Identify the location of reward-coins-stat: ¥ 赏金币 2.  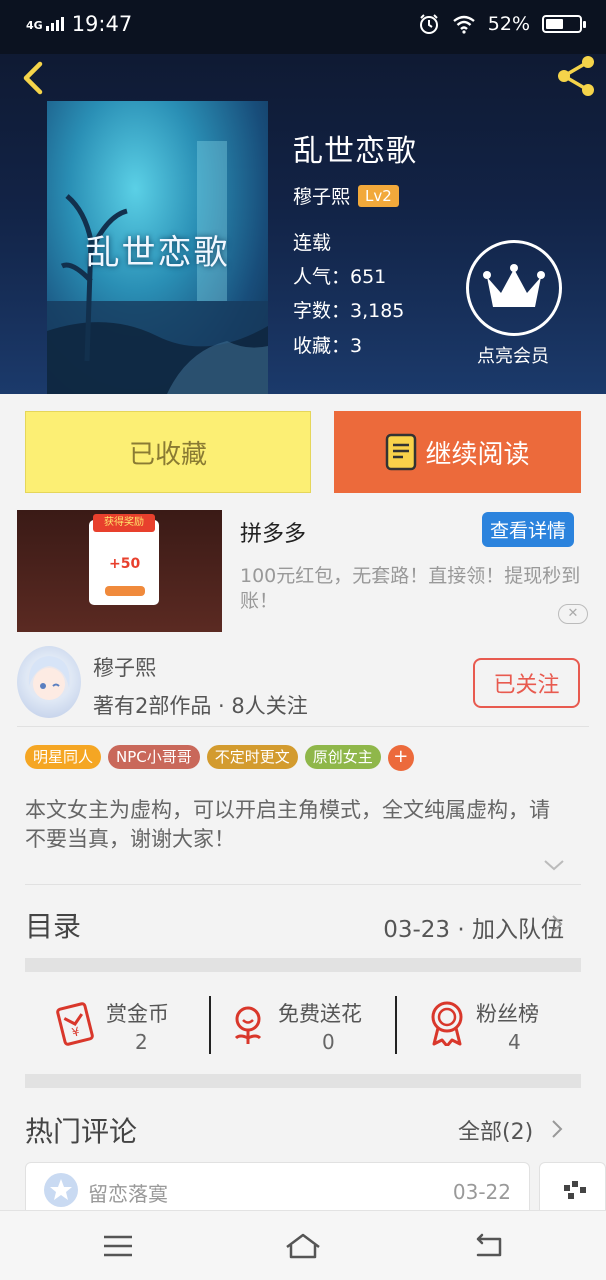
(127, 1025).